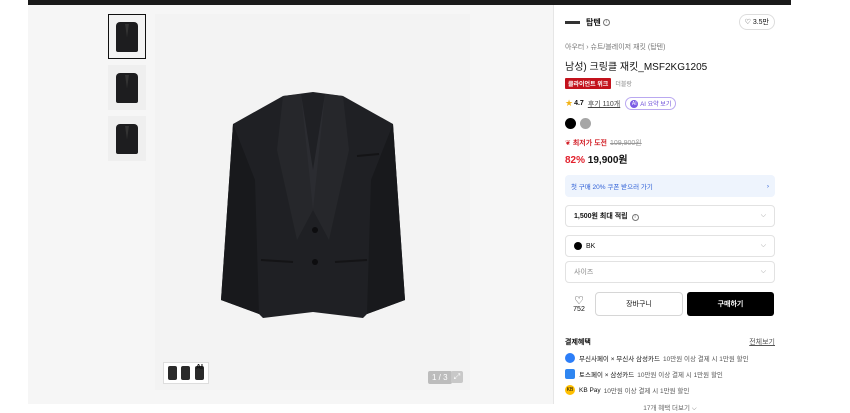 The image size is (850, 413). Describe the element at coordinates (584, 272) in the screenshot. I see `size-placeholder: 사이즈` at that location.